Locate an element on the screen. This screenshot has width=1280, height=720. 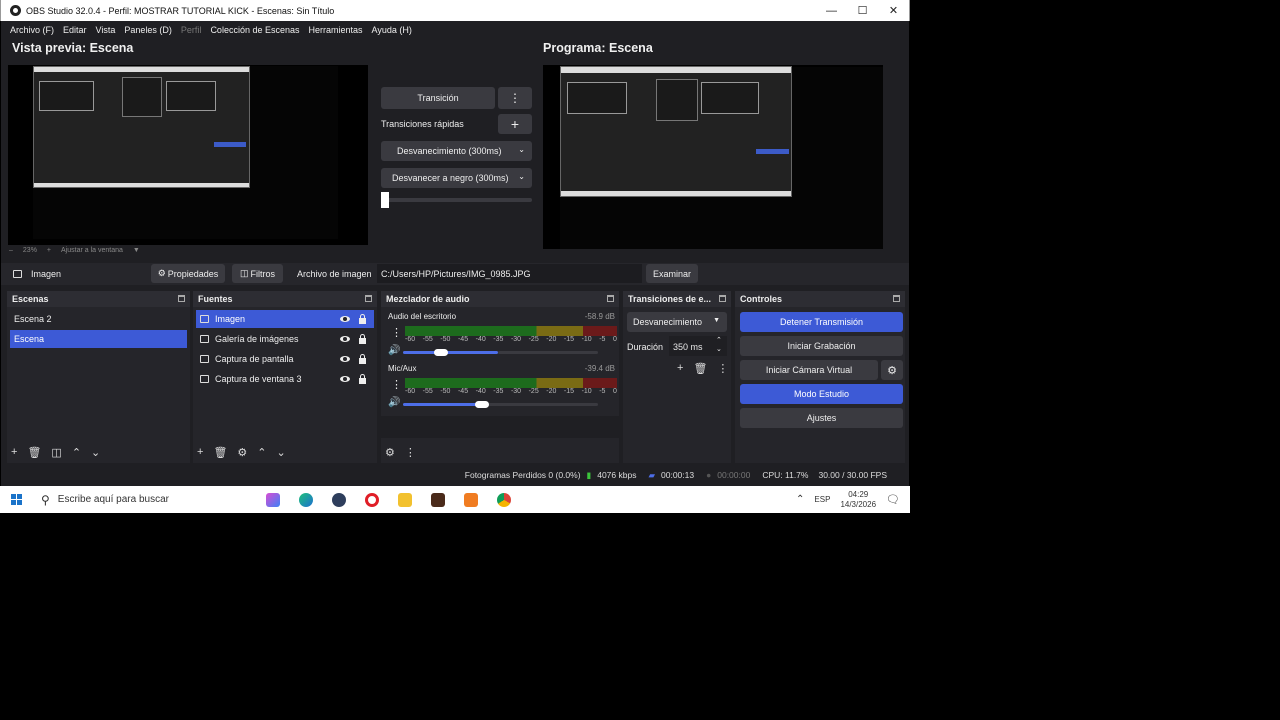
menu-archivo: Archivo (F) is located at coordinates (32, 30).